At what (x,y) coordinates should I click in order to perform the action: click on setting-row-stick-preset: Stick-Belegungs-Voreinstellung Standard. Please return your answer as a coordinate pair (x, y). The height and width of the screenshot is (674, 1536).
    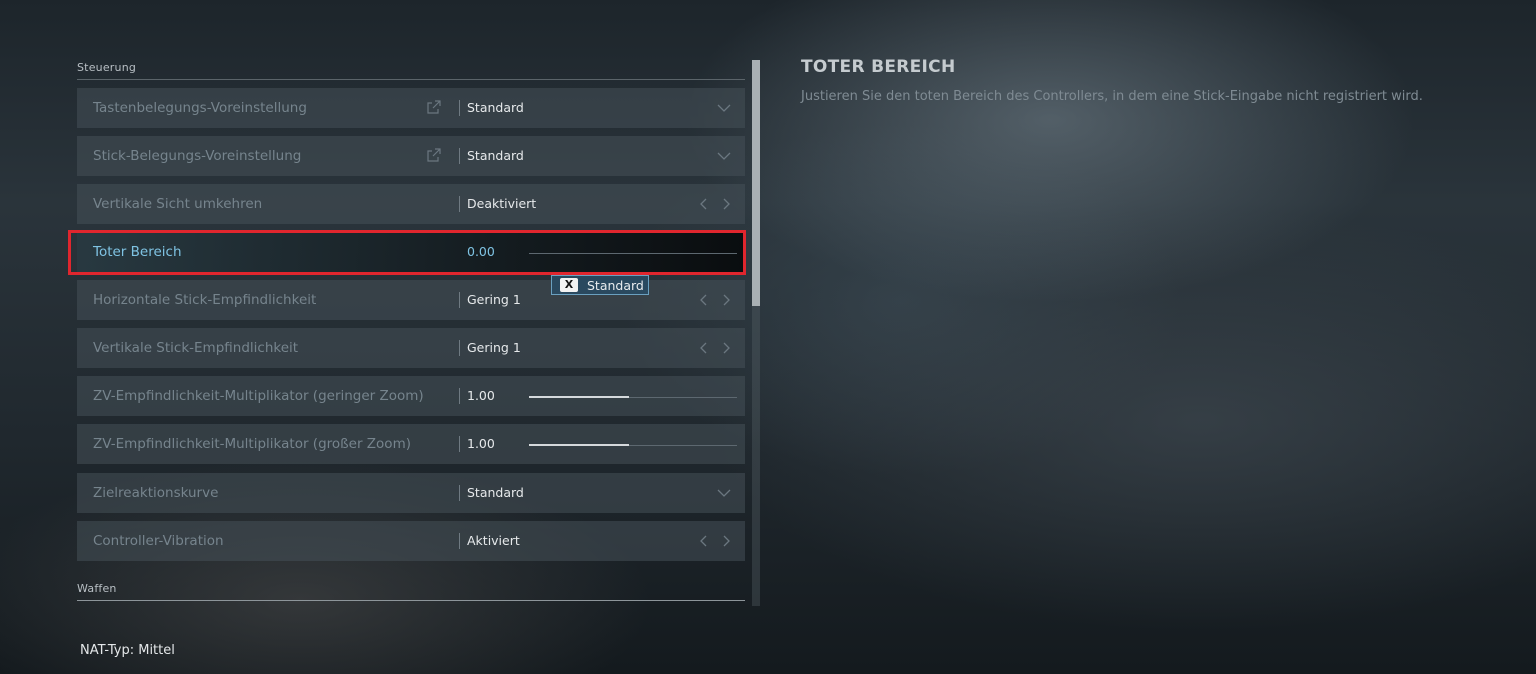
    Looking at the image, I should click on (411, 156).